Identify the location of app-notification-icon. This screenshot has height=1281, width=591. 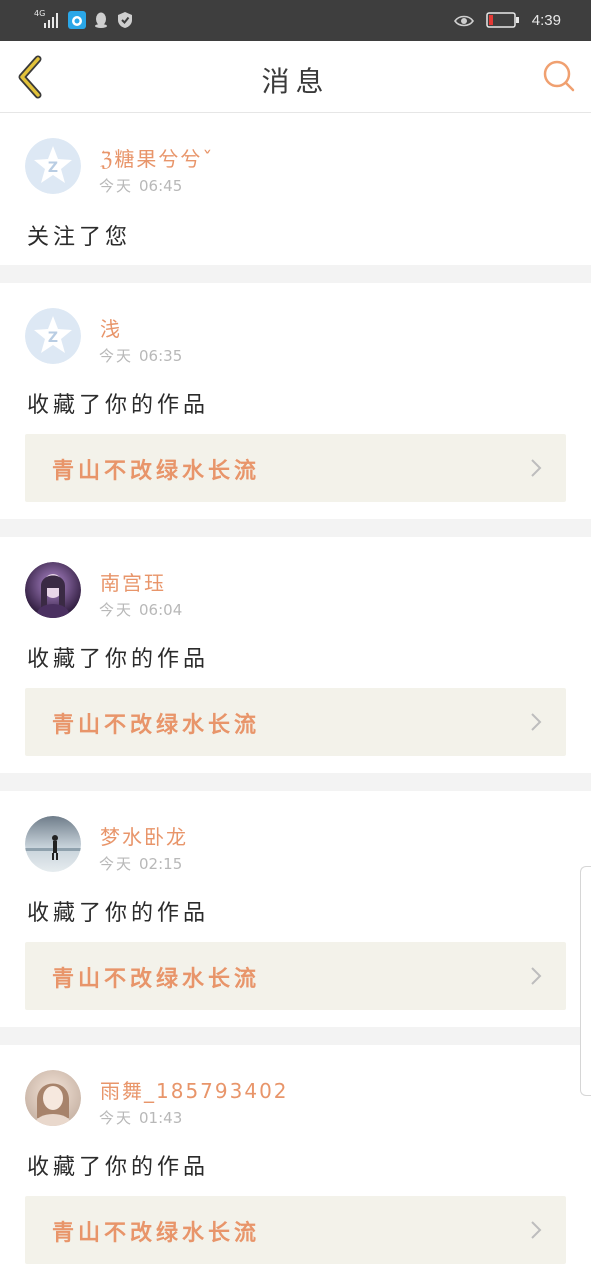
(77, 20).